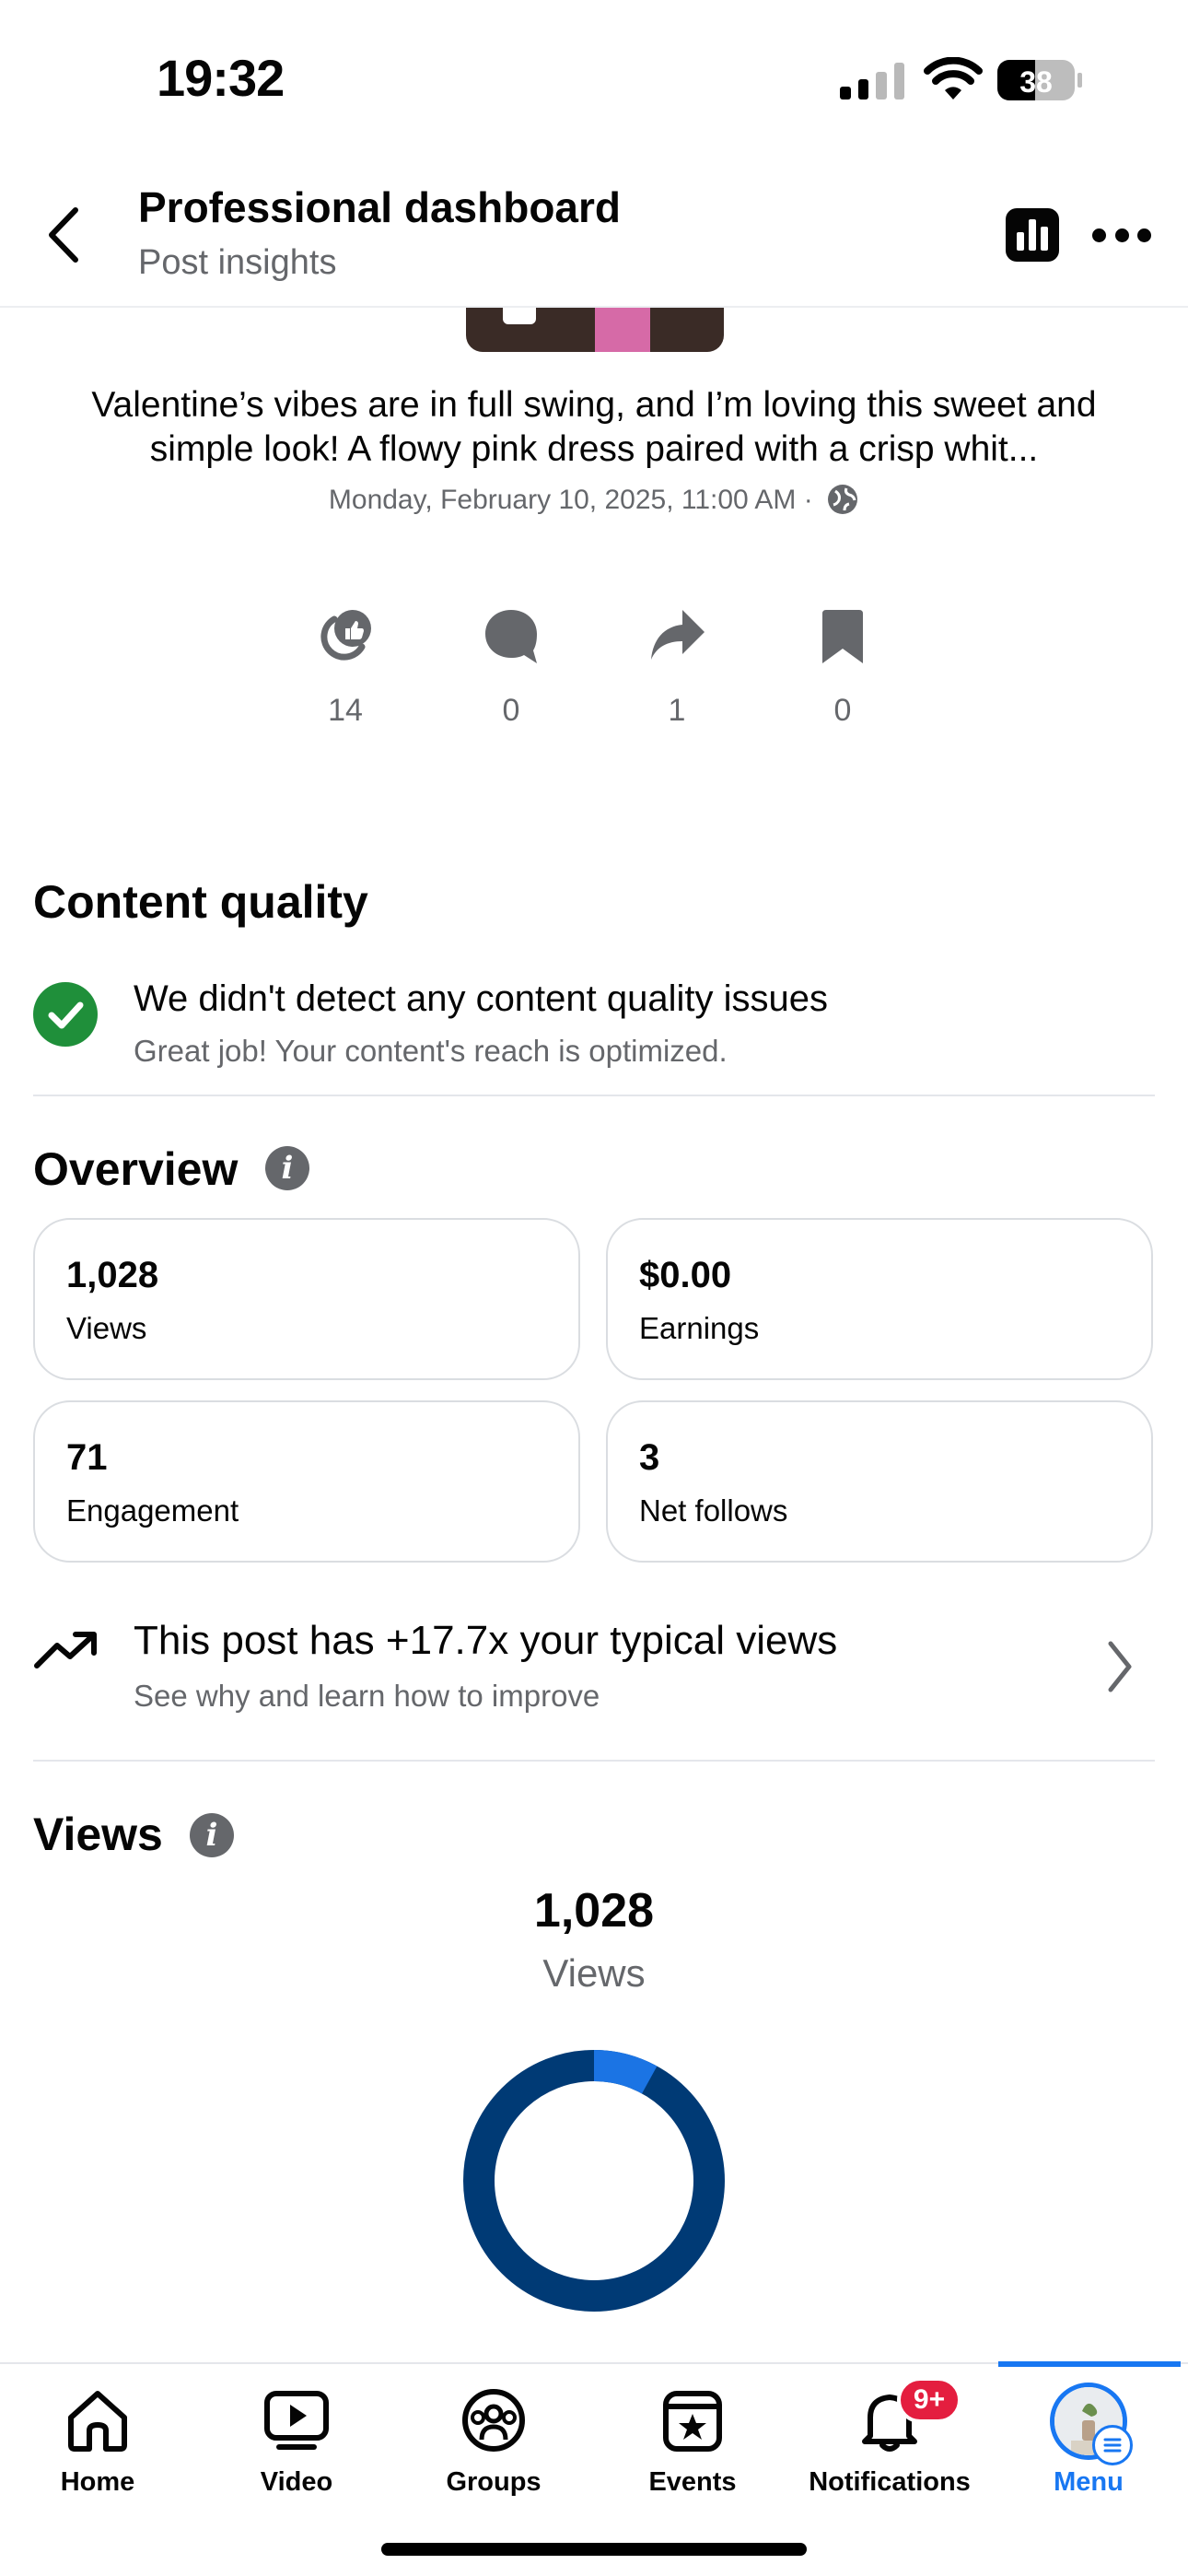 This screenshot has width=1188, height=2576. Describe the element at coordinates (954, 78) in the screenshot. I see `wifi-icon` at that location.